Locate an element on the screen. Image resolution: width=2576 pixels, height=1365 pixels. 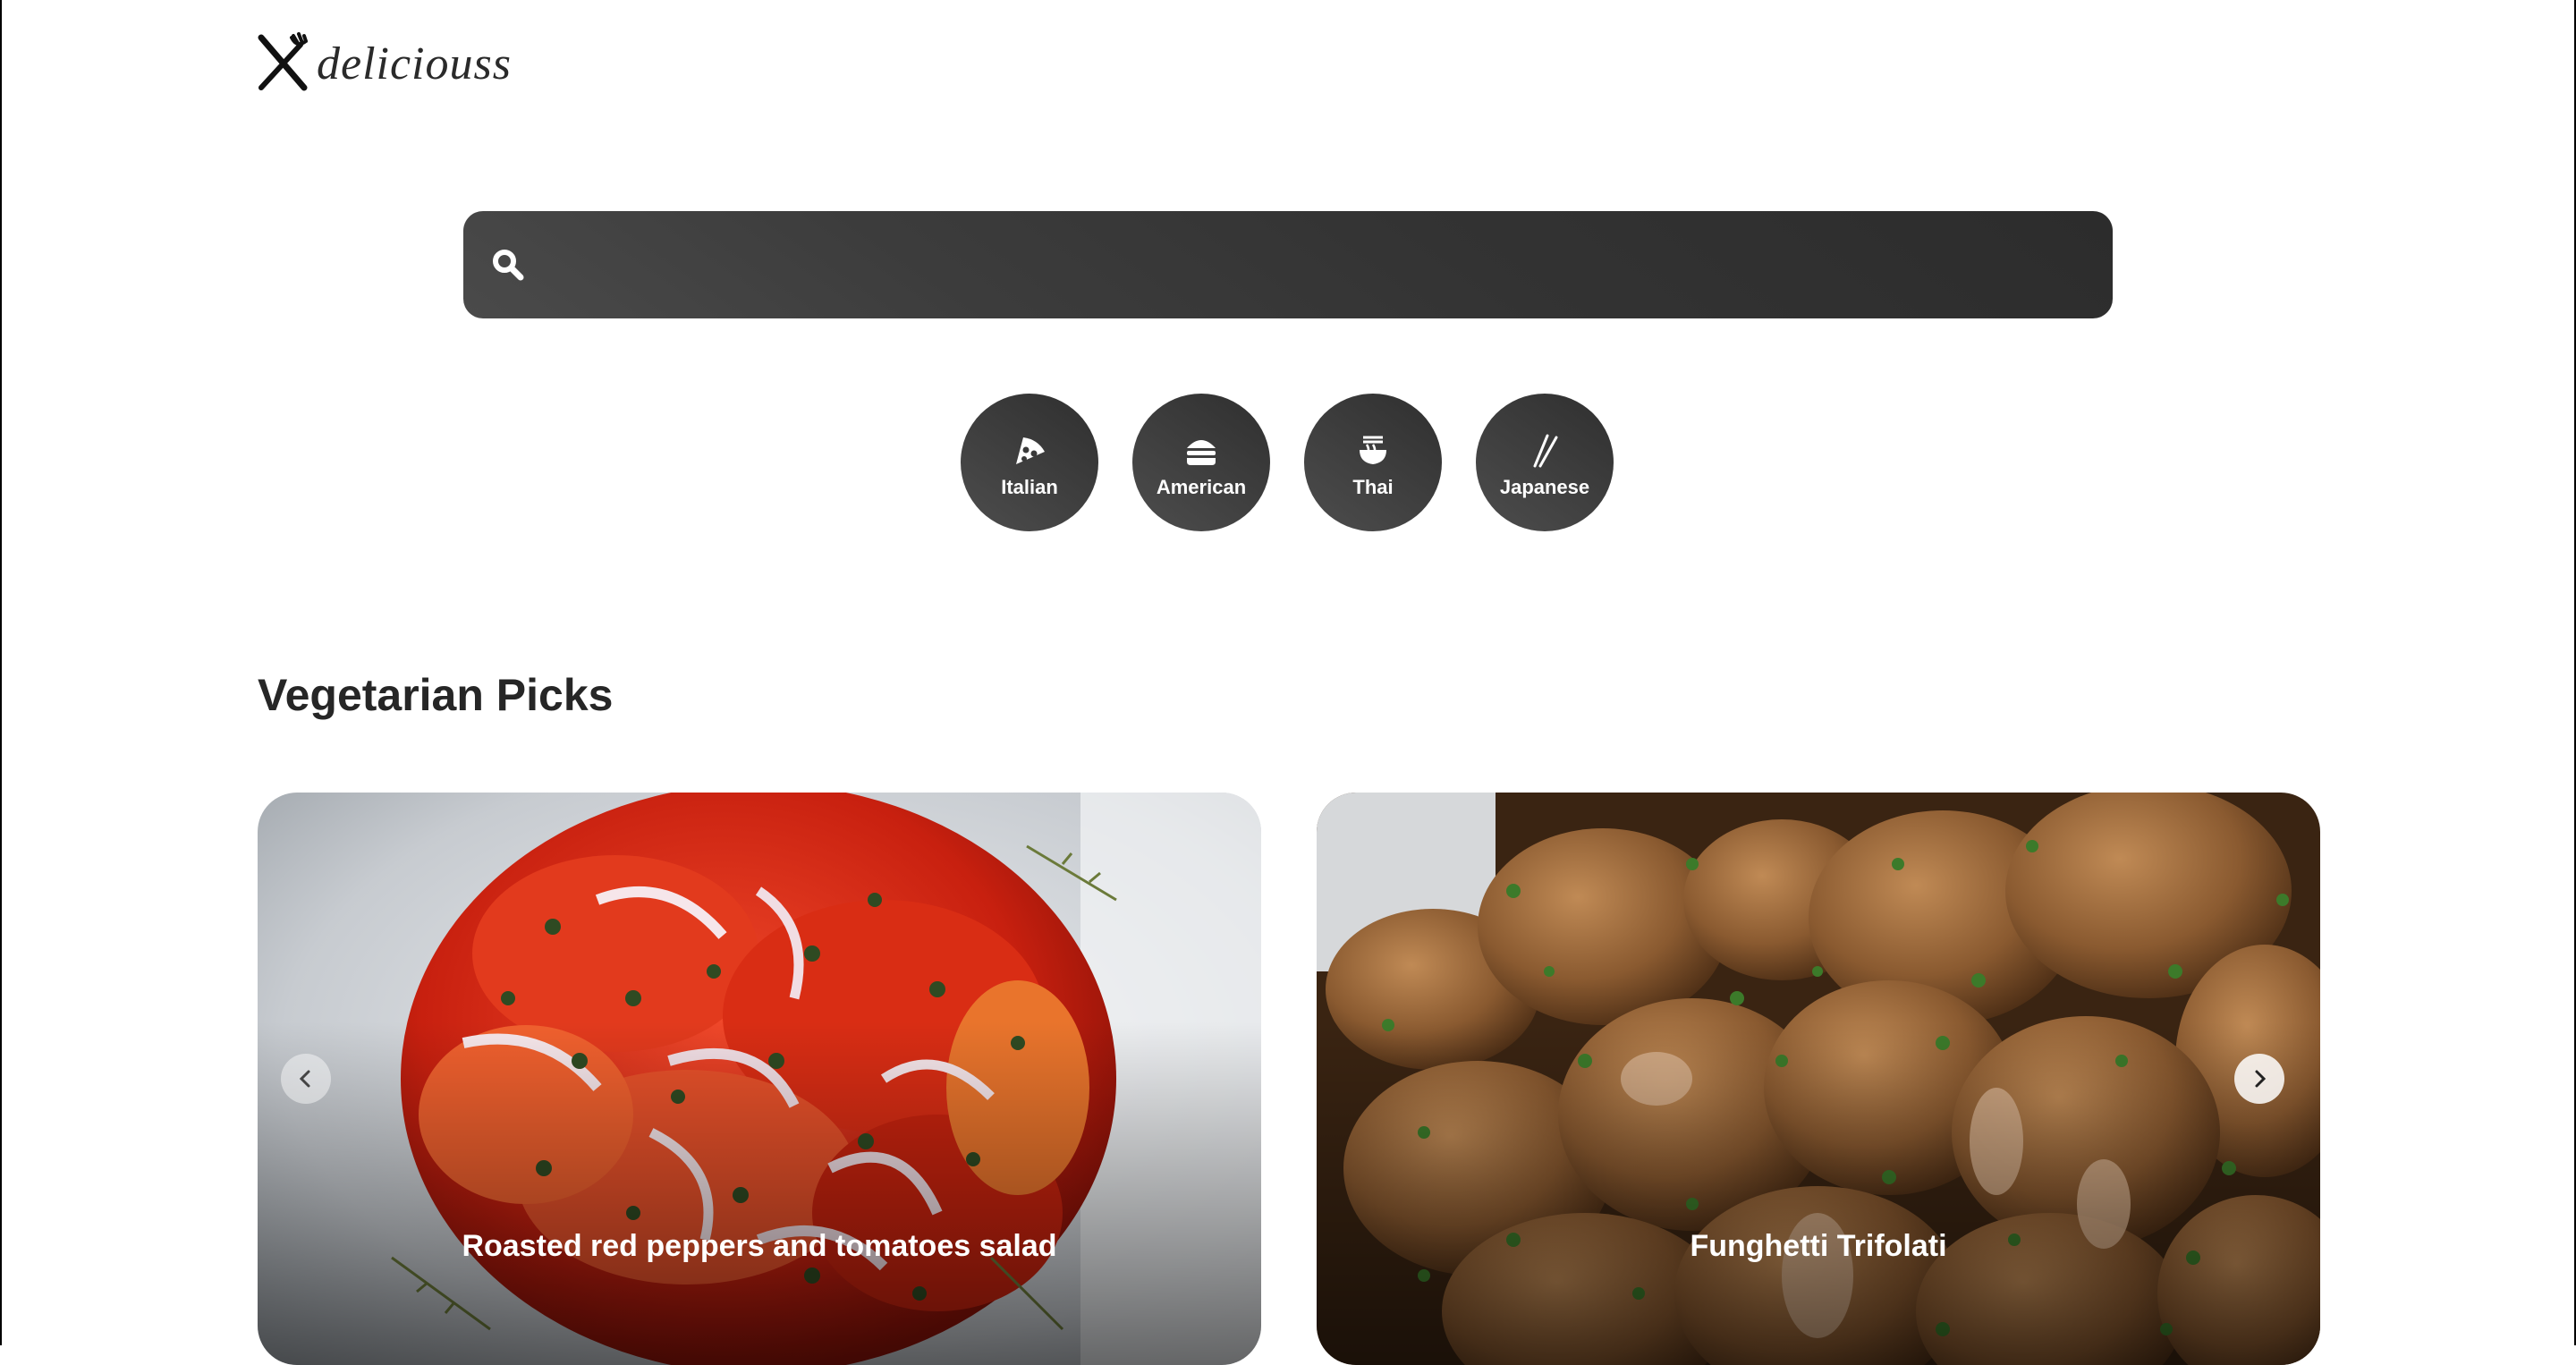
search-bar is located at coordinates (1288, 265).